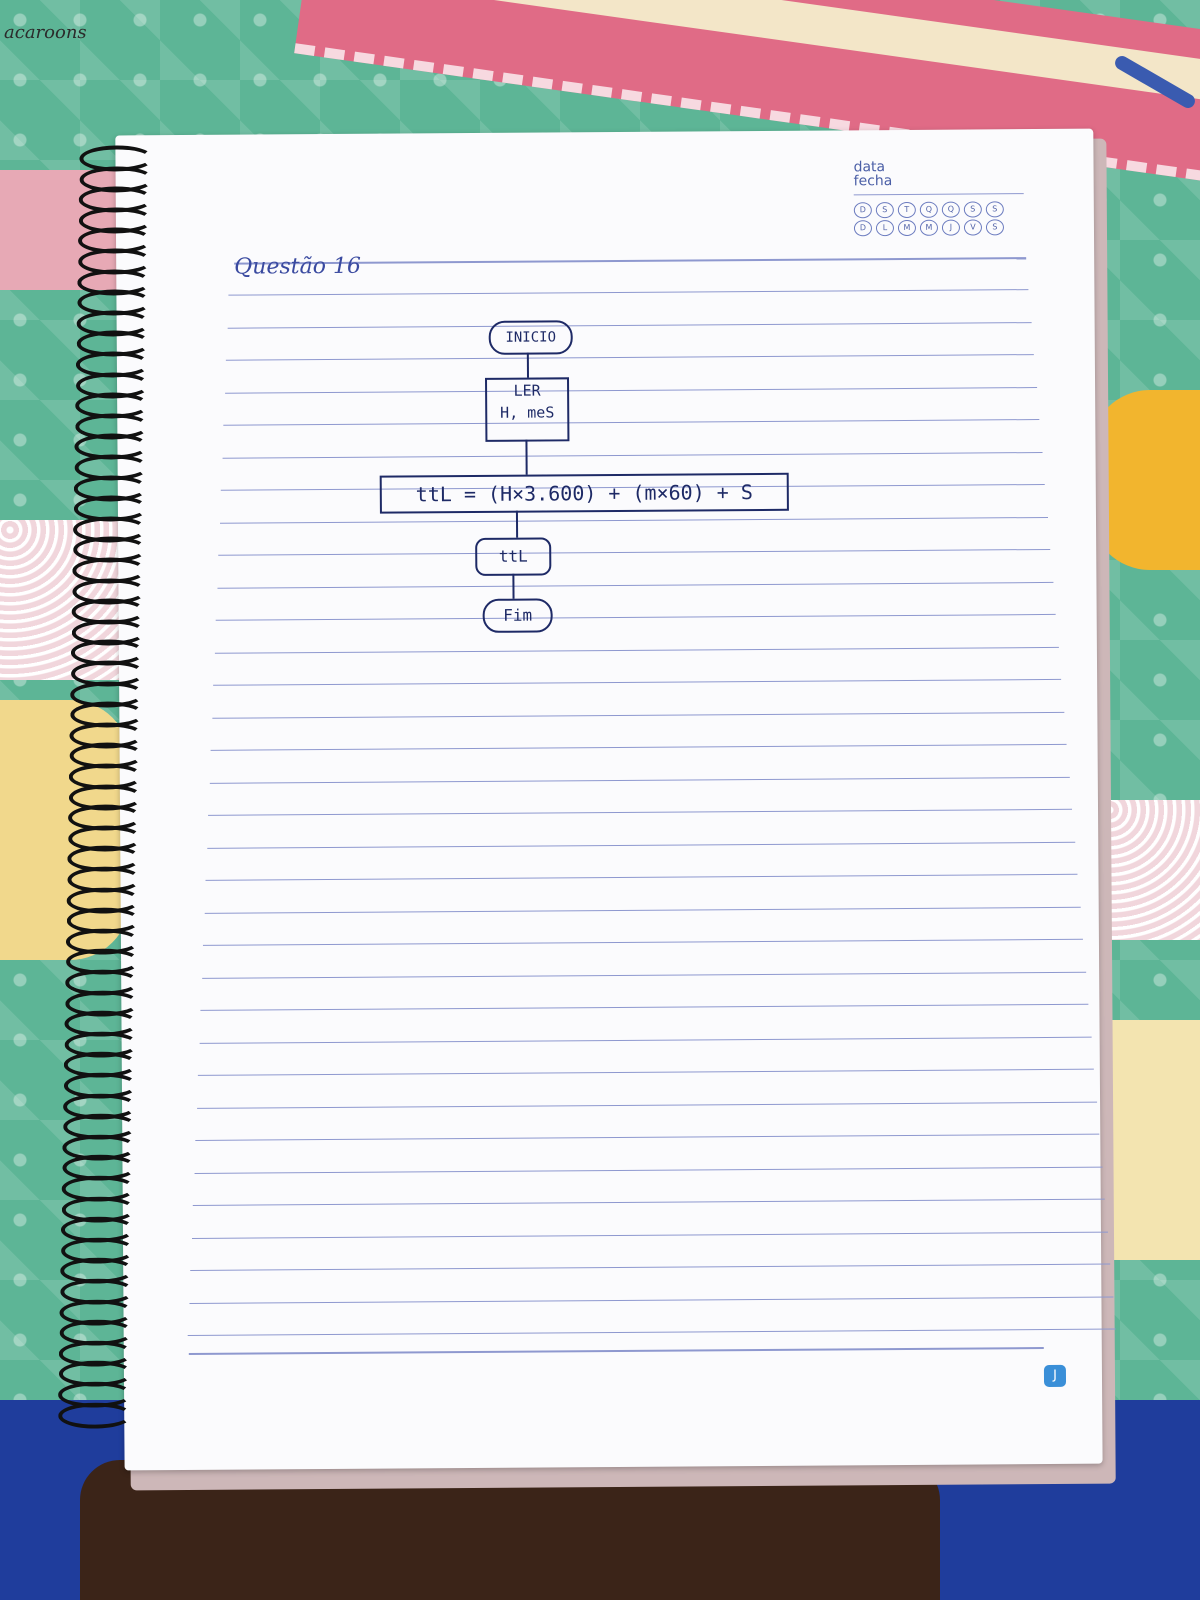 The image size is (1200, 1600). Describe the element at coordinates (938, 194) in the screenshot. I see `date-rule` at that location.